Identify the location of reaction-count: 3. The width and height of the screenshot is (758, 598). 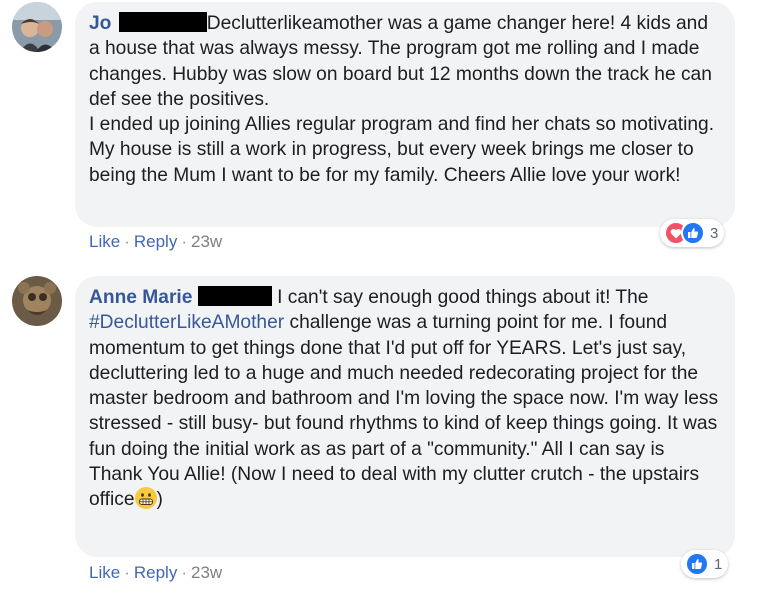
(714, 233).